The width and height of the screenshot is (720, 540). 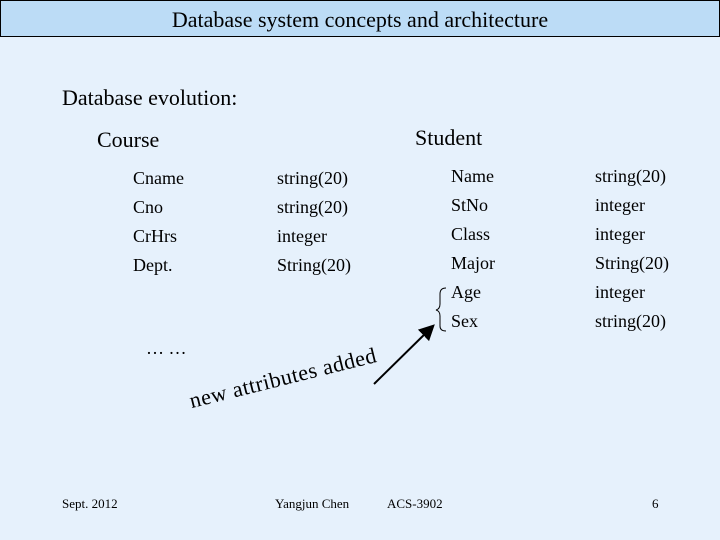 What do you see at coordinates (312, 503) in the screenshot?
I see `footer-author: Yangjun Chen` at bounding box center [312, 503].